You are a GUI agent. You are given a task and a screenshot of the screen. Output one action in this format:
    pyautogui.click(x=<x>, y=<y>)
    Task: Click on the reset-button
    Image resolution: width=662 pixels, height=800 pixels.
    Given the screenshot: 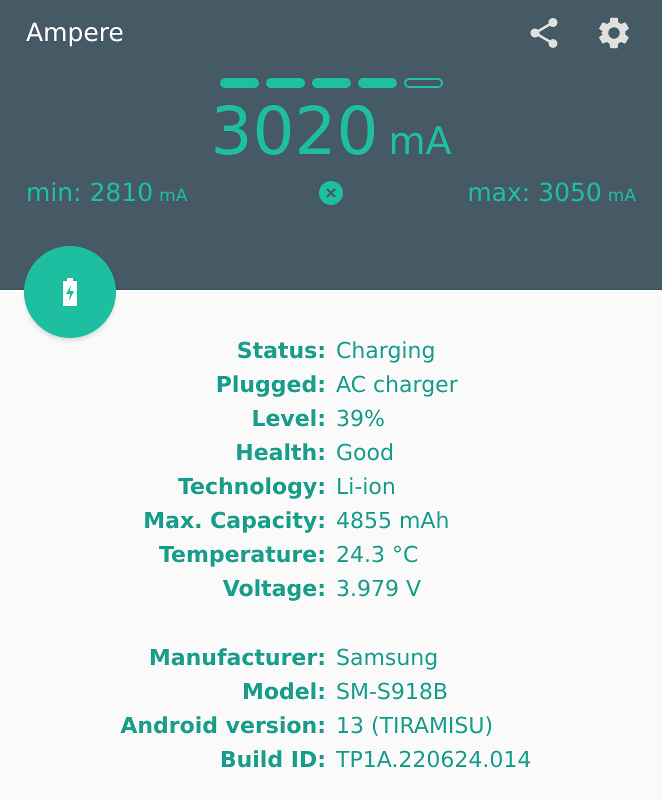 What is the action you would take?
    pyautogui.click(x=331, y=192)
    